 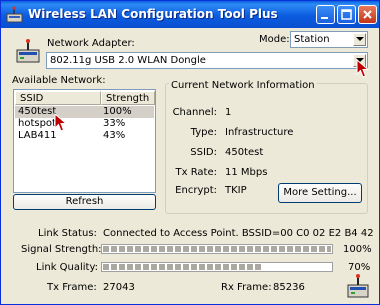 I want to click on network-ssid: hotspot, so click(x=37, y=123).